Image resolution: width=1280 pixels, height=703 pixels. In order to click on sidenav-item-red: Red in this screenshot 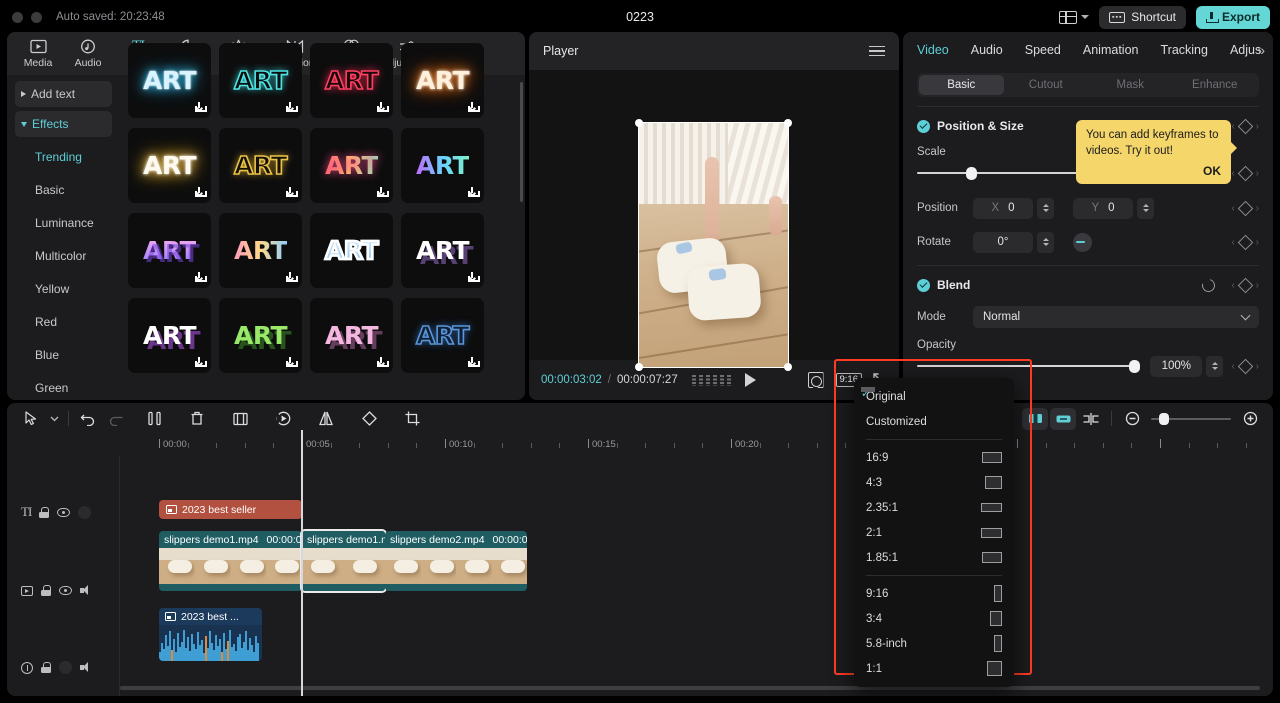, I will do `click(63, 322)`.